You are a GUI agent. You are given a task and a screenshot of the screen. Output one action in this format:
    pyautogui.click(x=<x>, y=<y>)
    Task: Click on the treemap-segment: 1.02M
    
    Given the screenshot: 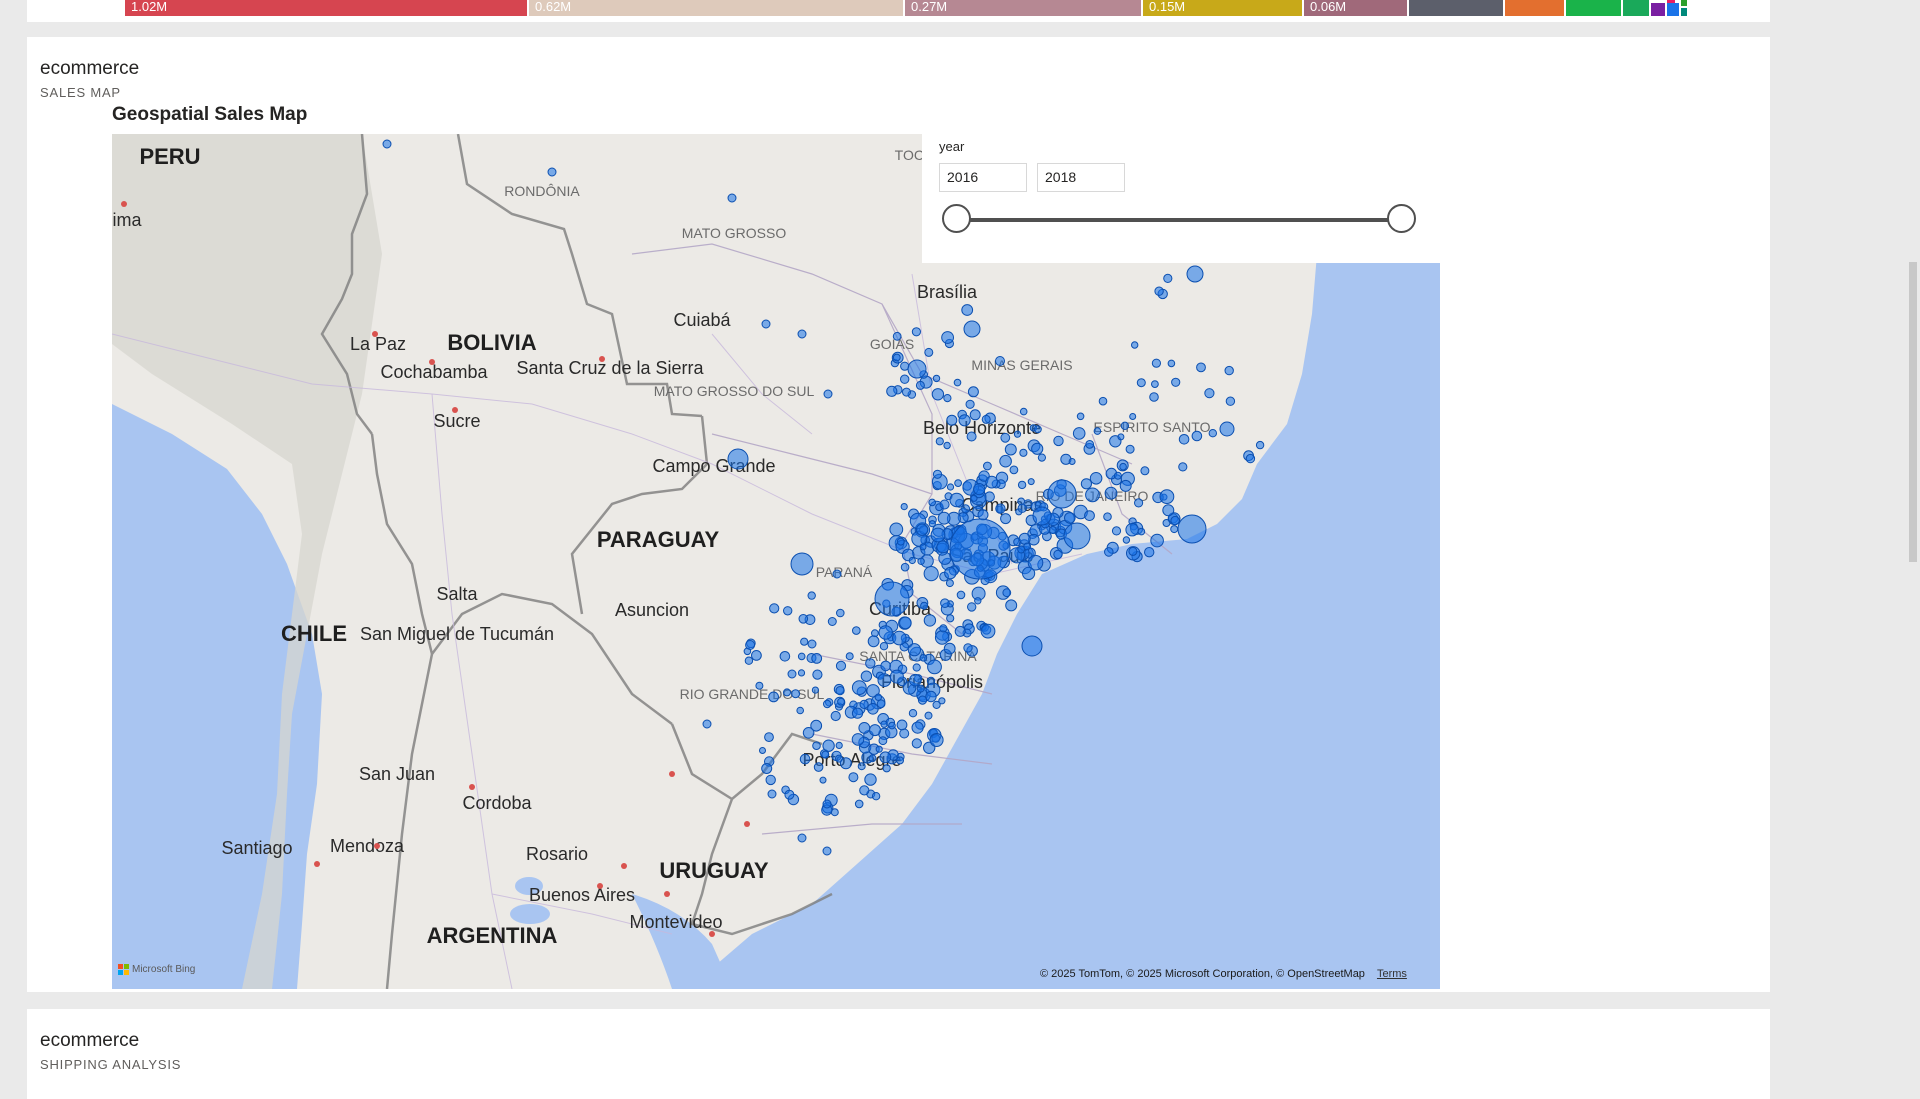 What is the action you would take?
    pyautogui.click(x=326, y=8)
    